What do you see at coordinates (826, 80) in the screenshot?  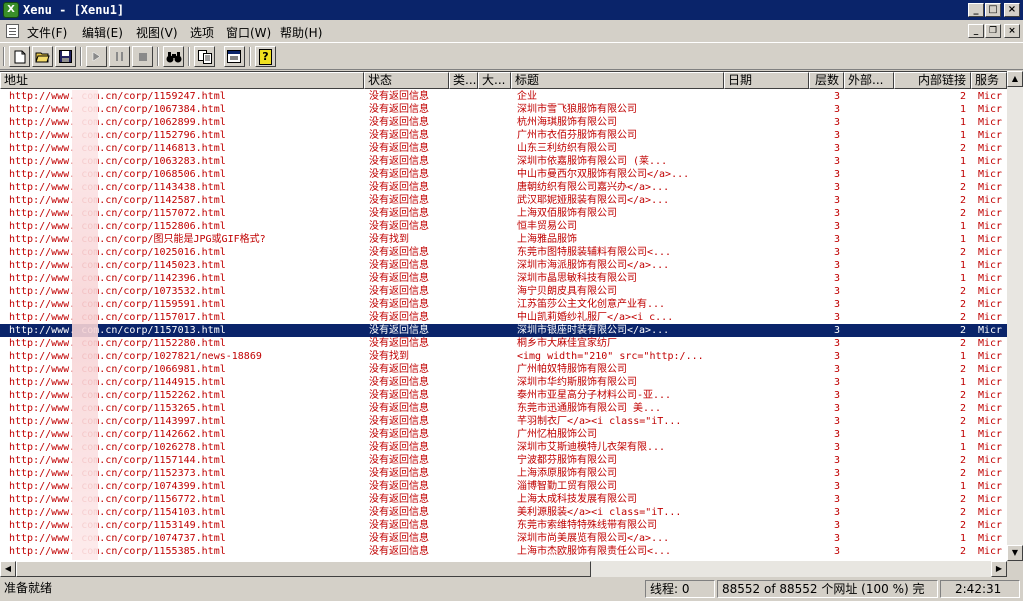 I see `column-level: 层数` at bounding box center [826, 80].